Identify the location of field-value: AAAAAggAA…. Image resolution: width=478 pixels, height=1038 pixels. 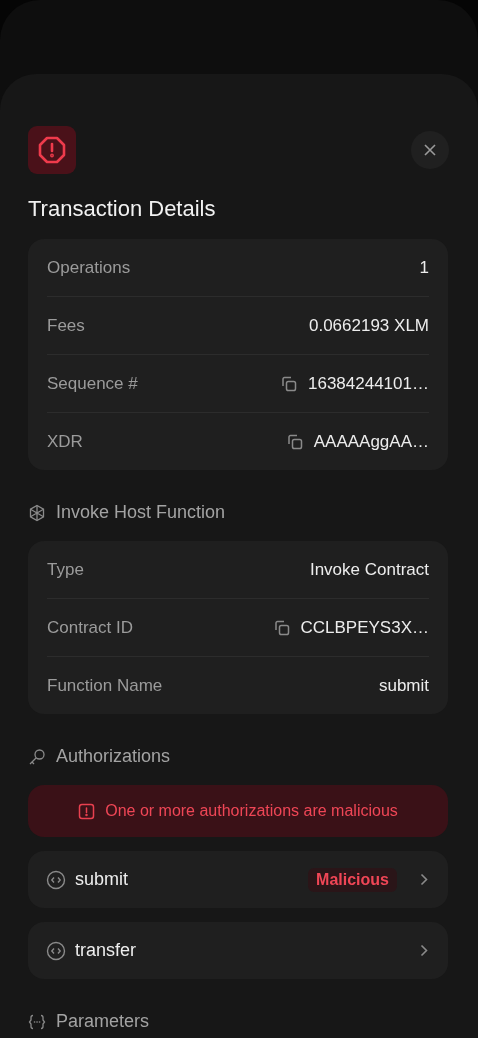
(371, 441).